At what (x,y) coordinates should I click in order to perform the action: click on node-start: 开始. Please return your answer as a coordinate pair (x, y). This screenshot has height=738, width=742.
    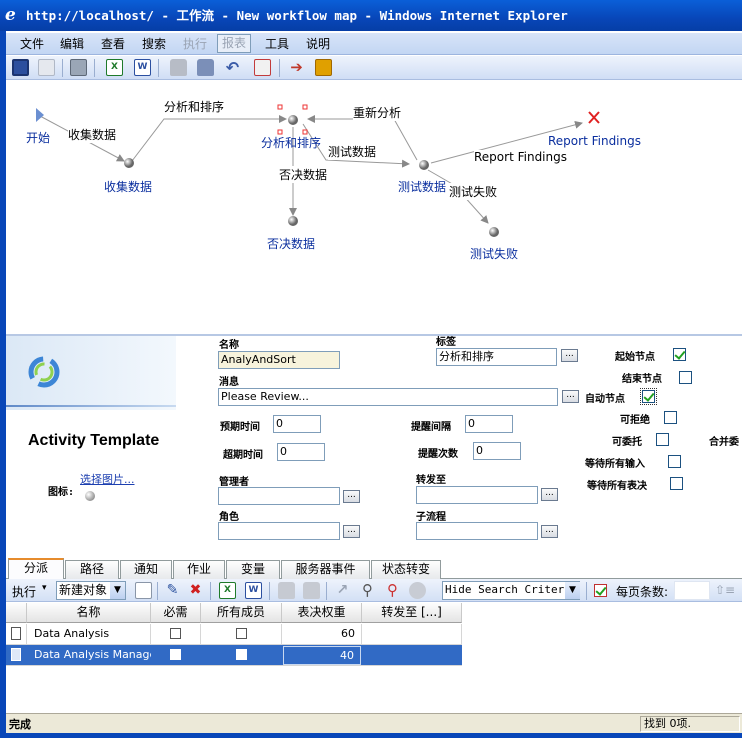
    Looking at the image, I should click on (38, 137).